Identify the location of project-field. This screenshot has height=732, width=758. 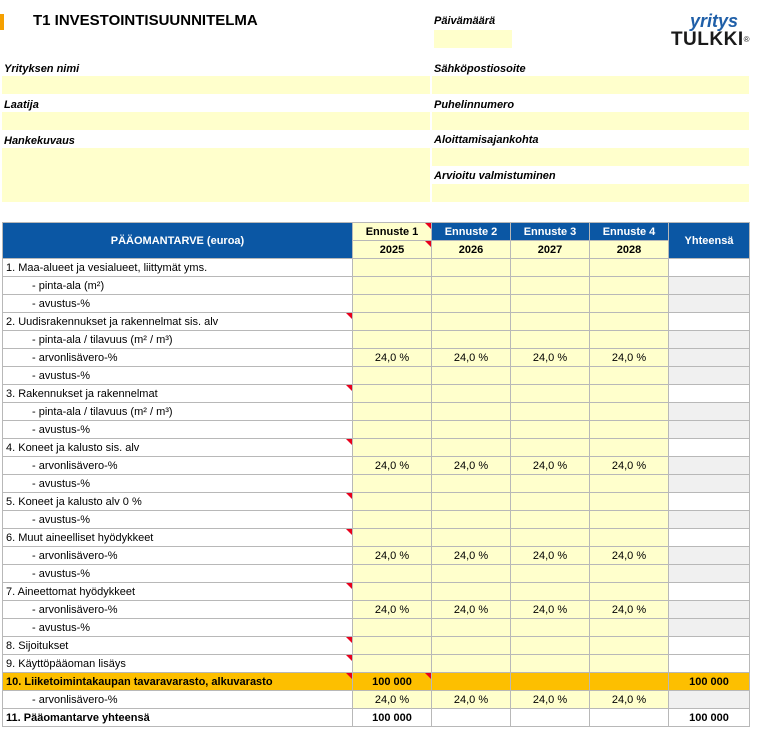
(216, 175).